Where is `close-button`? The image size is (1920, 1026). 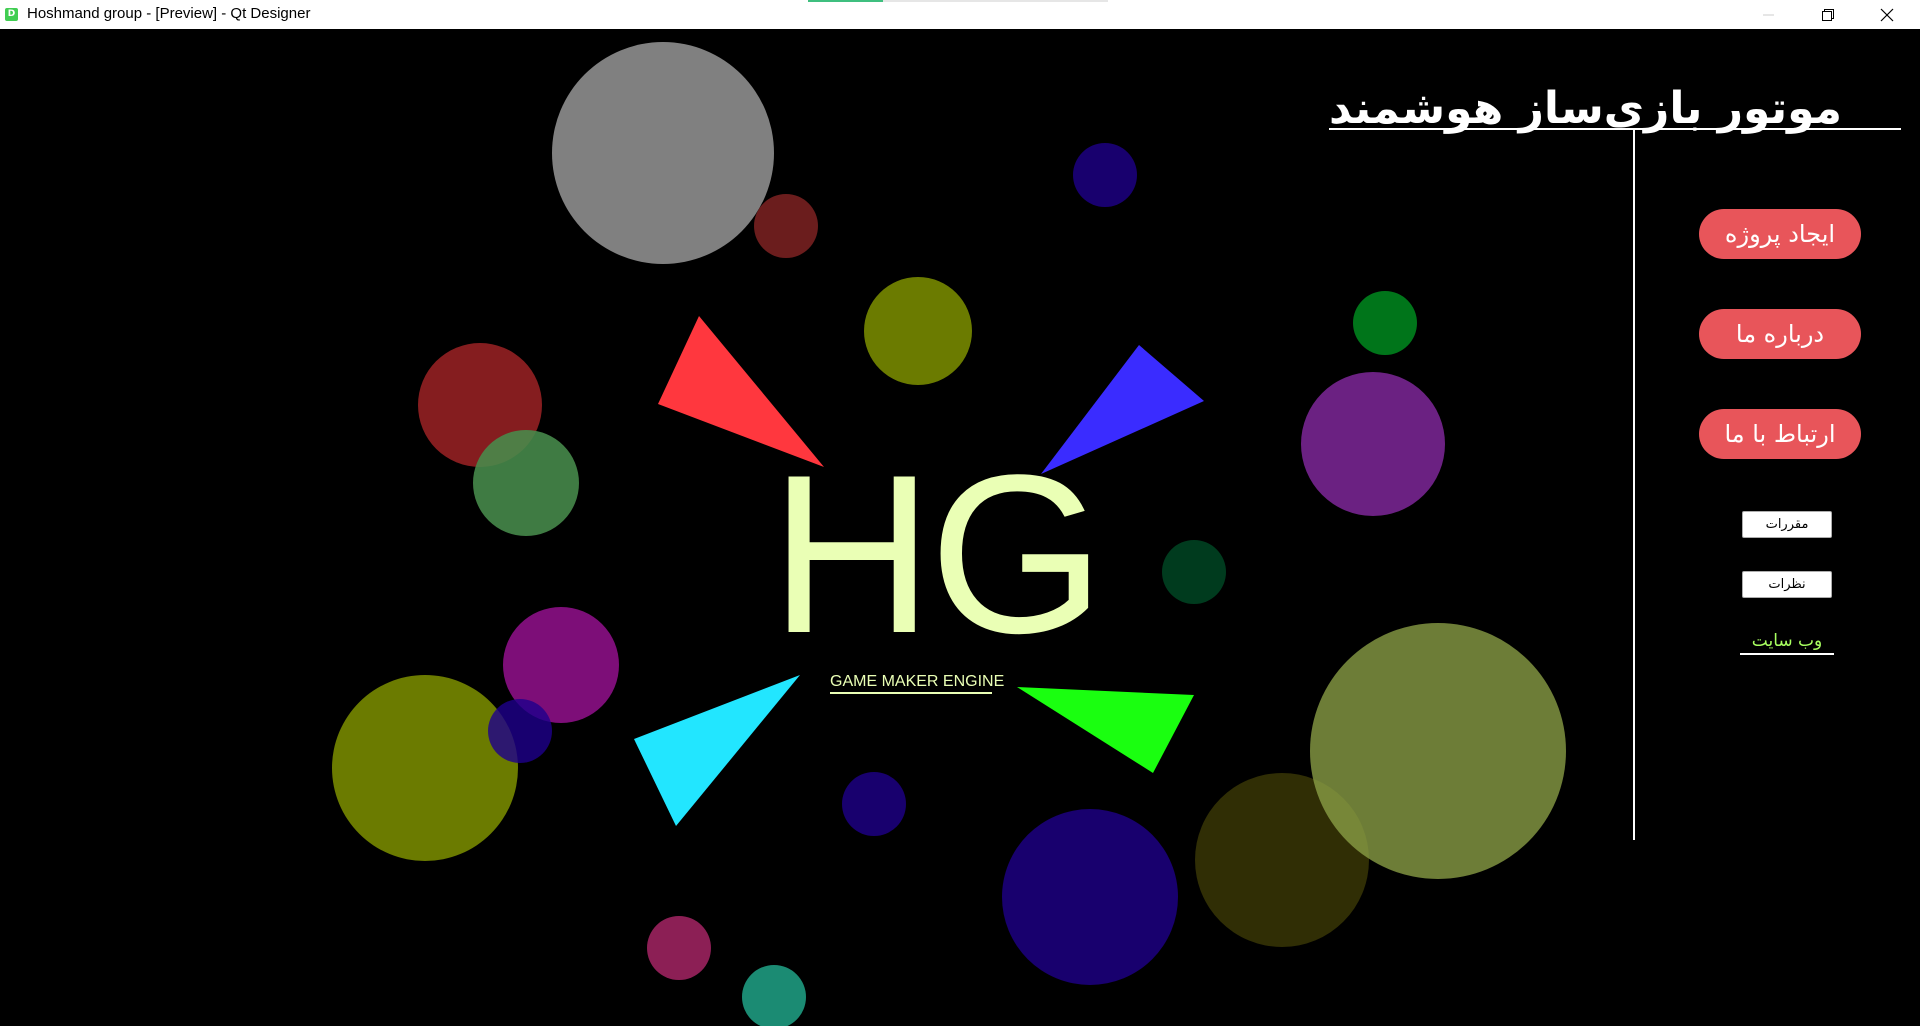 close-button is located at coordinates (1887, 14).